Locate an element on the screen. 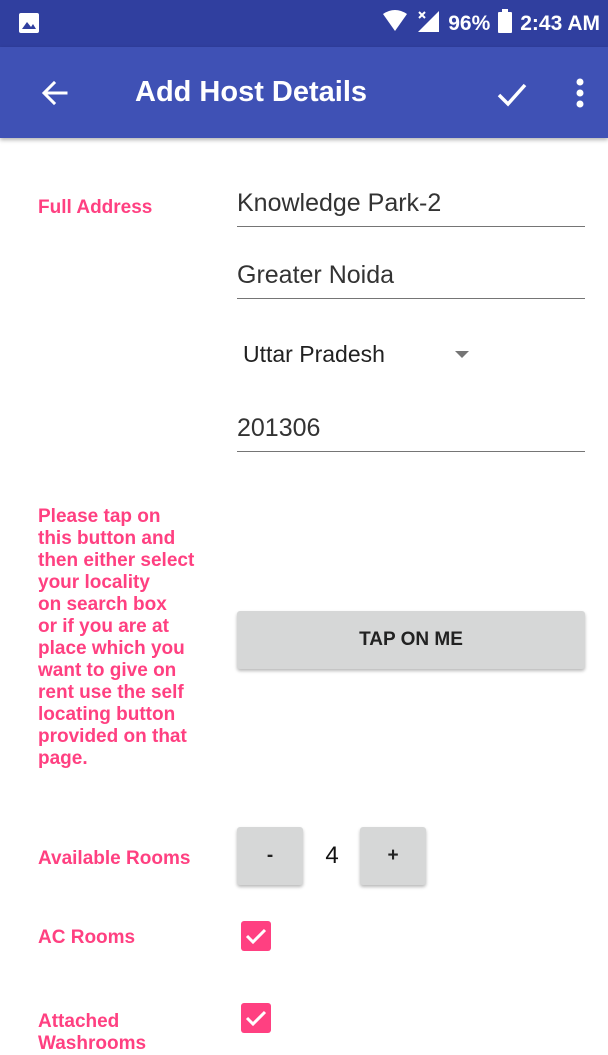 The height and width of the screenshot is (1055, 608). address-line1-input: Knowledge Park-2 is located at coordinates (411, 206).